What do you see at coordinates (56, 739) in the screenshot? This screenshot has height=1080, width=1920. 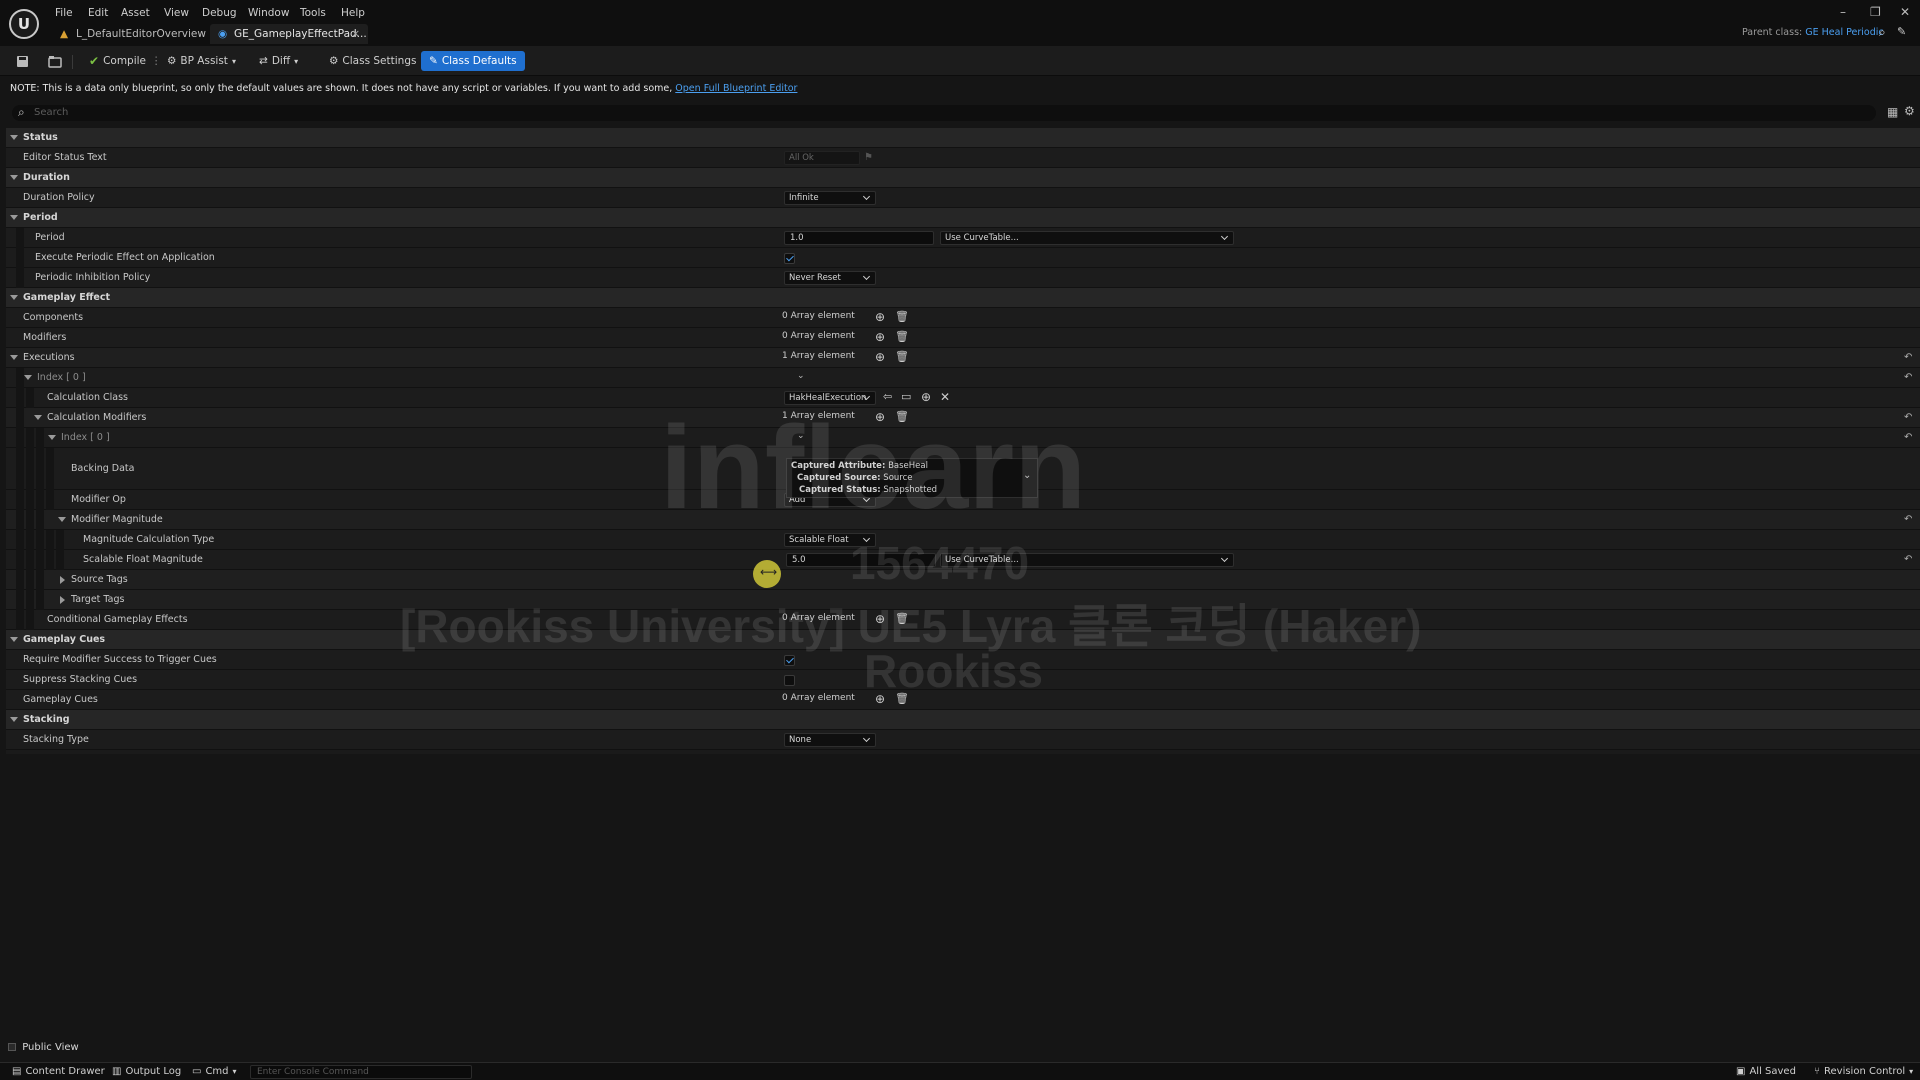 I see `property-label: Stacking Type` at bounding box center [56, 739].